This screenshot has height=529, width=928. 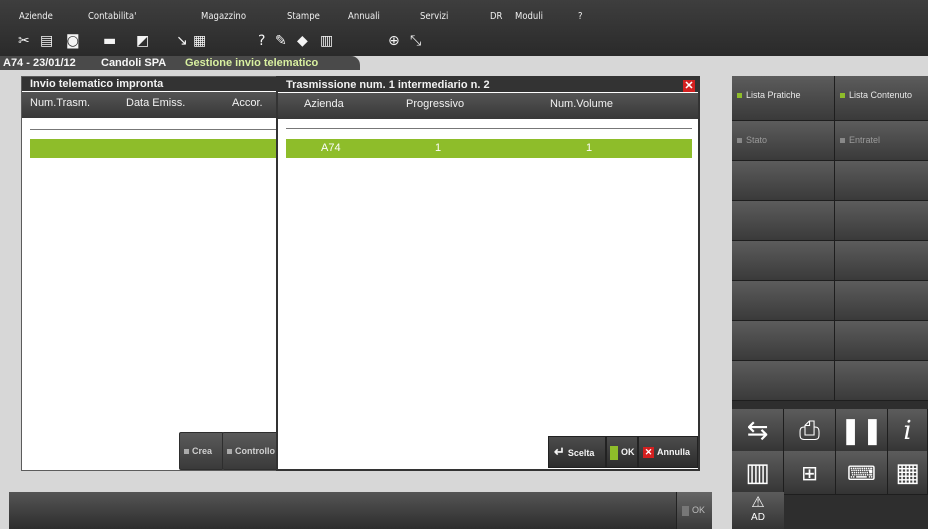 What do you see at coordinates (908, 473) in the screenshot?
I see `keypad-icon: ▦` at bounding box center [908, 473].